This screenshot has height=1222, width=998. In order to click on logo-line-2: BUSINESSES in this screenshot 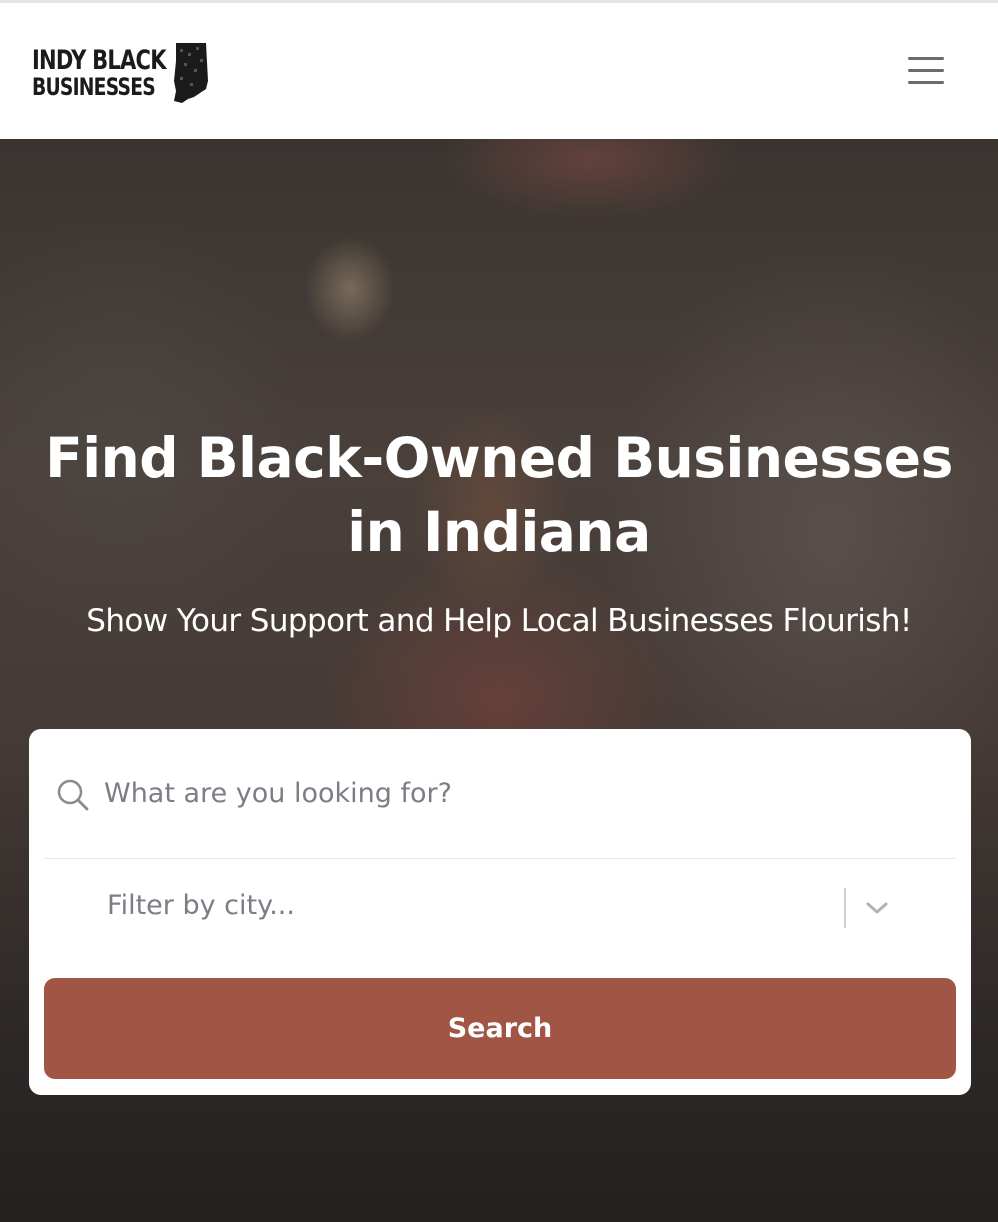, I will do `click(94, 87)`.